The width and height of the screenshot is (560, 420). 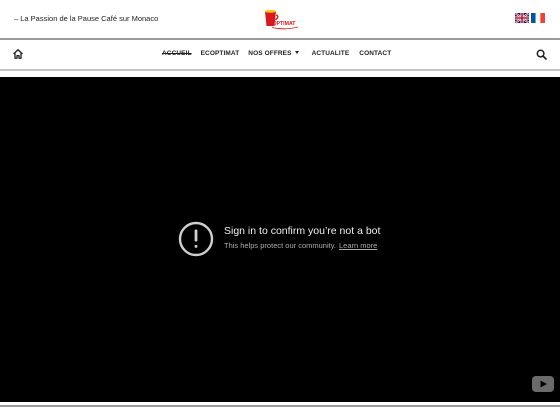 What do you see at coordinates (296, 52) in the screenshot?
I see `chevron-down-icon` at bounding box center [296, 52].